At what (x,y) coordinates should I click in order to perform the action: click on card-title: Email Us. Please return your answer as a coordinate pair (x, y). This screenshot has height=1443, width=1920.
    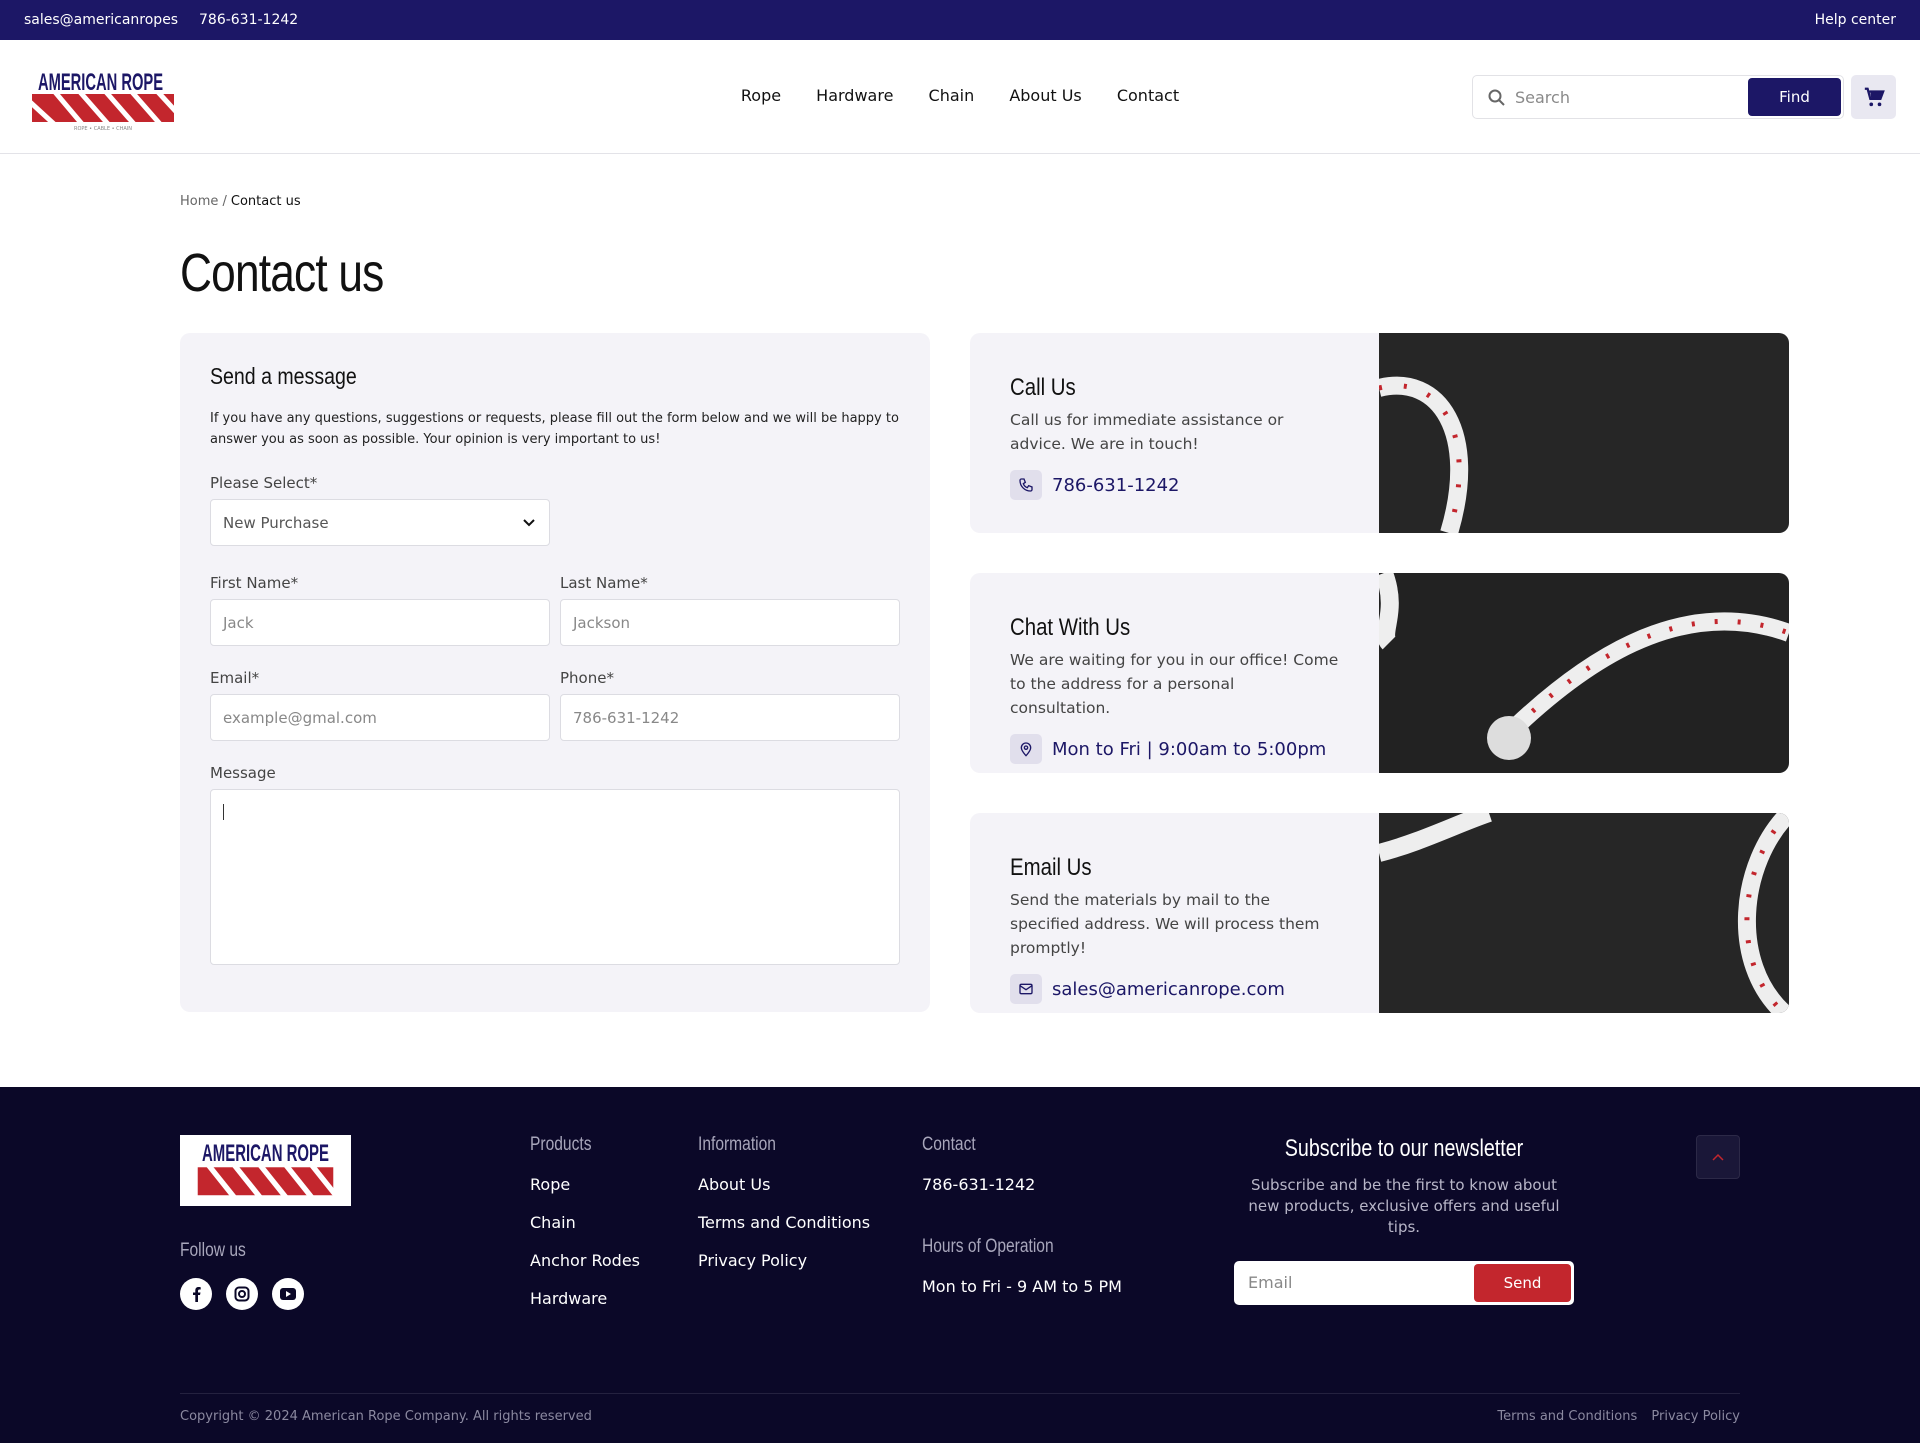
    Looking at the image, I should click on (1051, 867).